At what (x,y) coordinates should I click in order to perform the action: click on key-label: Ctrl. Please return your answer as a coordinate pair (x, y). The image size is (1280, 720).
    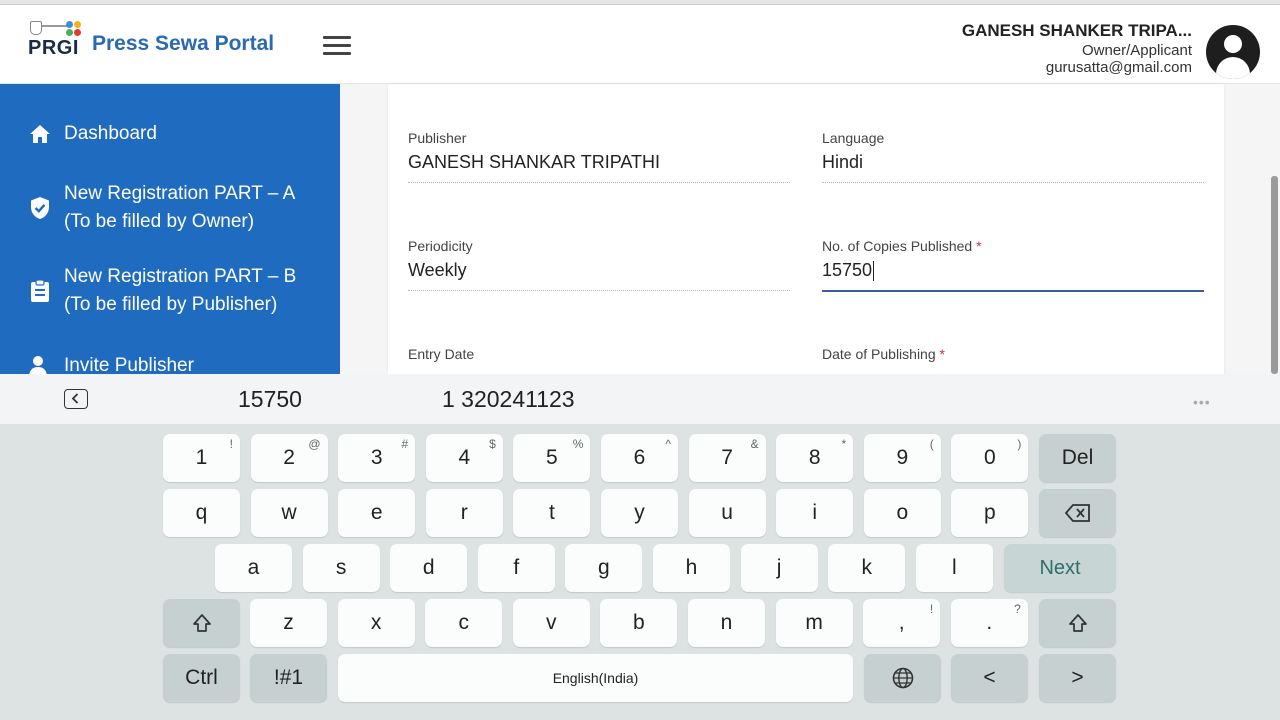
    Looking at the image, I should click on (201, 677).